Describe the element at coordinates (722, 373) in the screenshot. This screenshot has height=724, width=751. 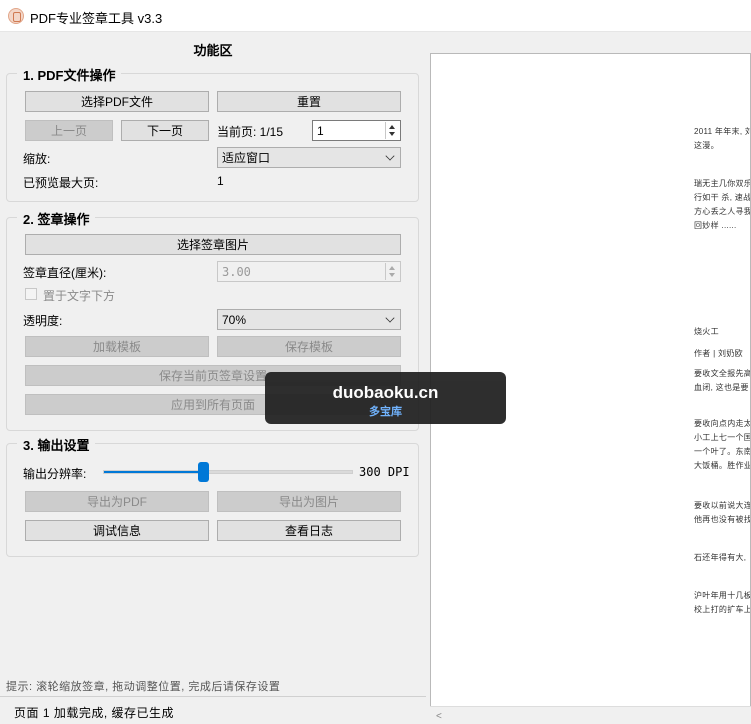
I see `preview-text-line: 要收文全报先高` at that location.